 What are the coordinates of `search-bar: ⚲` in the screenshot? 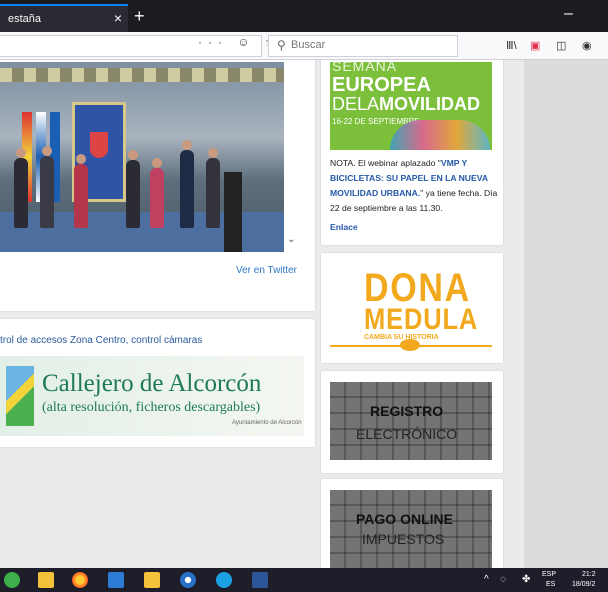 It's located at (363, 46).